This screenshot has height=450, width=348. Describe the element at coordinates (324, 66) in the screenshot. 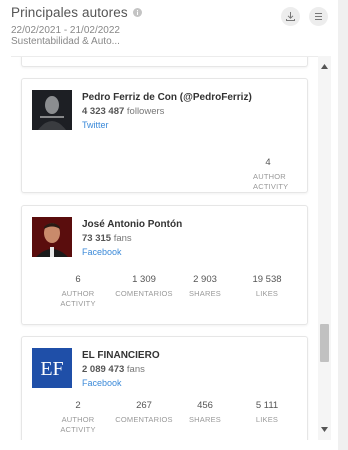

I see `scroll-up-arrow-icon` at that location.